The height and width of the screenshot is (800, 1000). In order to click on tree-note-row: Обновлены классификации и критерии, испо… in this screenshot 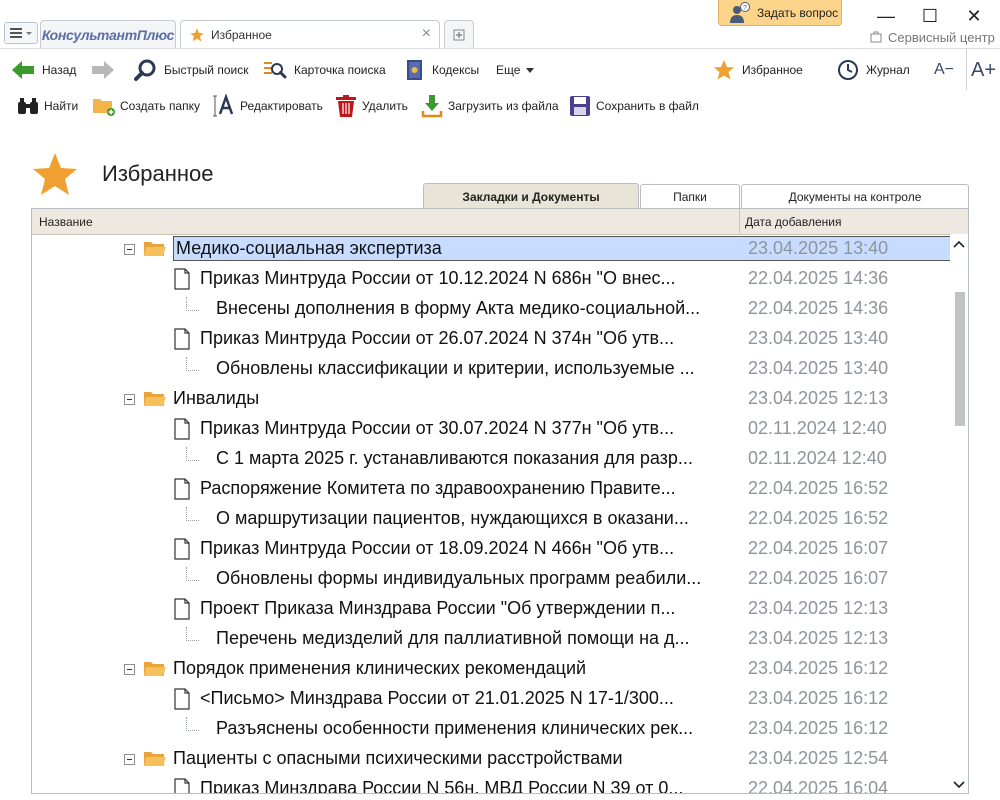, I will do `click(491, 369)`.